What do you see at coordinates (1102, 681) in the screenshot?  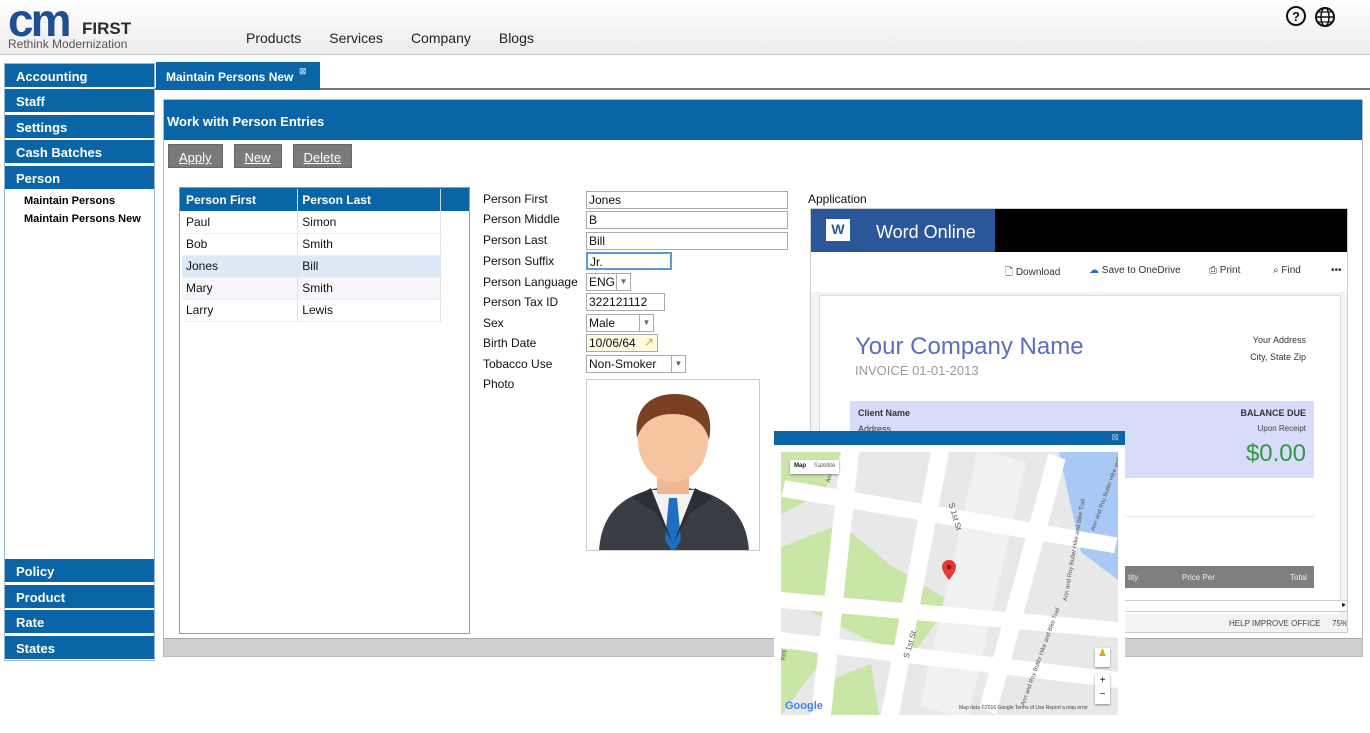 I see `zoom-in-button: +` at bounding box center [1102, 681].